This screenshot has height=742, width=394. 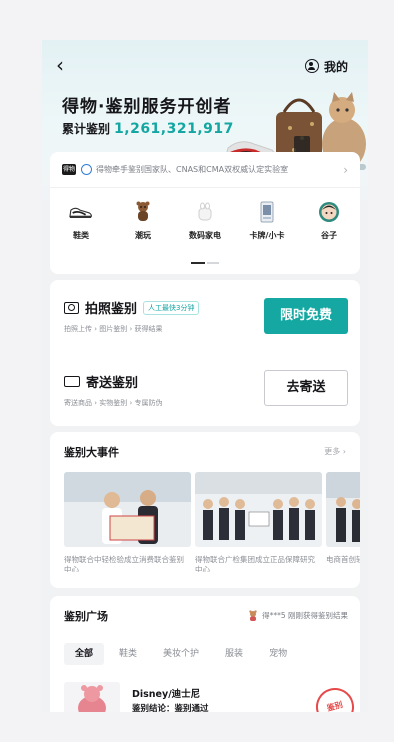 What do you see at coordinates (267, 212) in the screenshot?
I see `card-icon` at bounding box center [267, 212].